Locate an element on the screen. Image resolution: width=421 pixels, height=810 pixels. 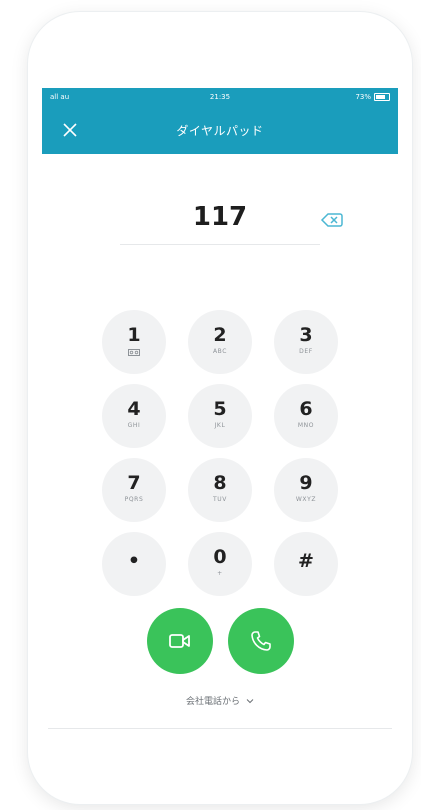
key-digit: 1 is located at coordinates (134, 335).